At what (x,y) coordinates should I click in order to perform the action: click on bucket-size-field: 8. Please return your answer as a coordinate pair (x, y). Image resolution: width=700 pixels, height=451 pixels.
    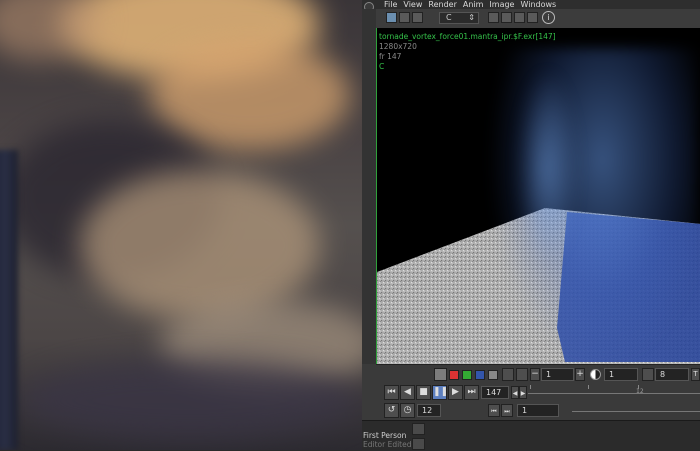
    Looking at the image, I should click on (672, 374).